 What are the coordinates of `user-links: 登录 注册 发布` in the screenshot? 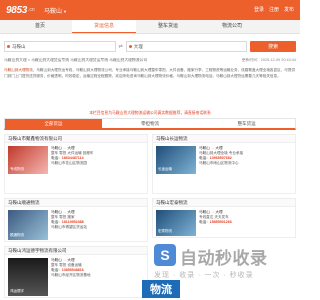 It's located at (274, 9).